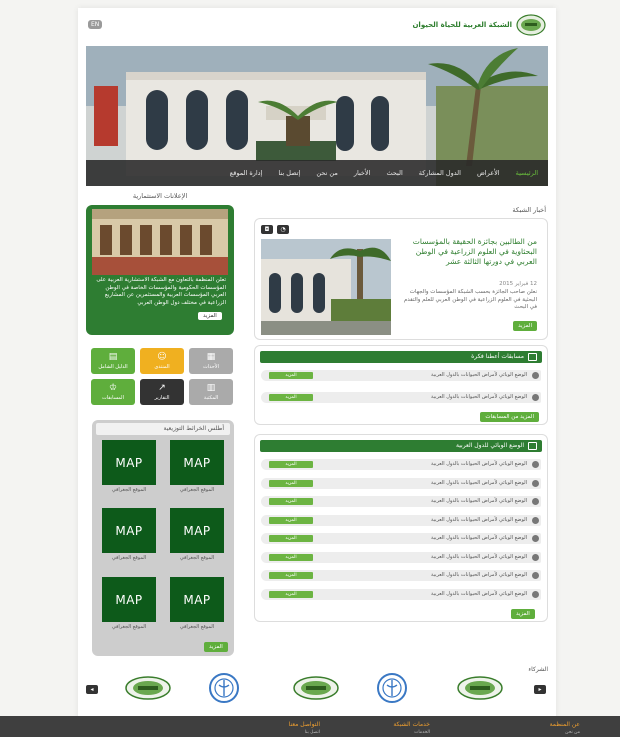 The image size is (620, 737). I want to click on nav-item-search: البحث, so click(394, 173).